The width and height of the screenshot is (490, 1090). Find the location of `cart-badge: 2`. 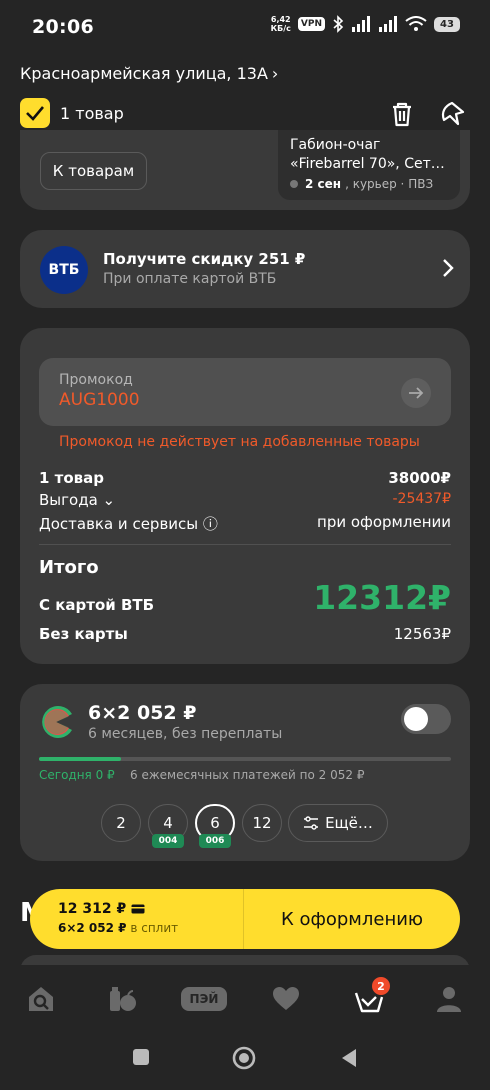

cart-badge: 2 is located at coordinates (381, 986).